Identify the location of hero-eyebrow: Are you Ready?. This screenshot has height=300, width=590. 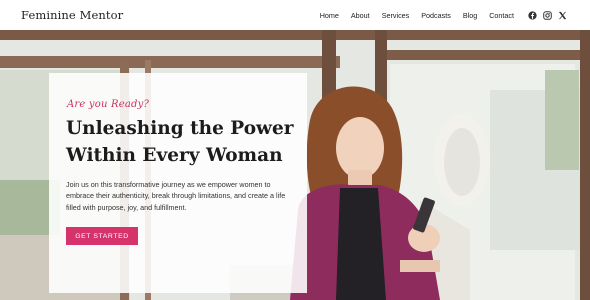
(108, 104).